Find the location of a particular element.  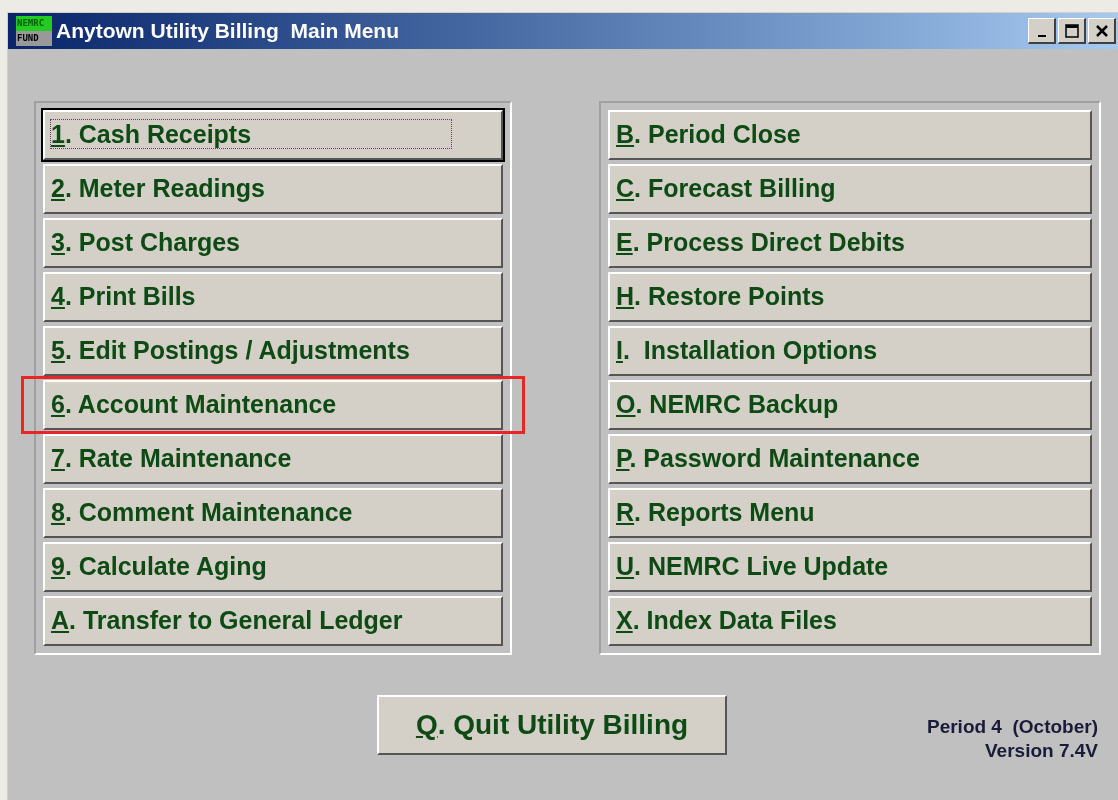

minimize-icon is located at coordinates (1041, 35).